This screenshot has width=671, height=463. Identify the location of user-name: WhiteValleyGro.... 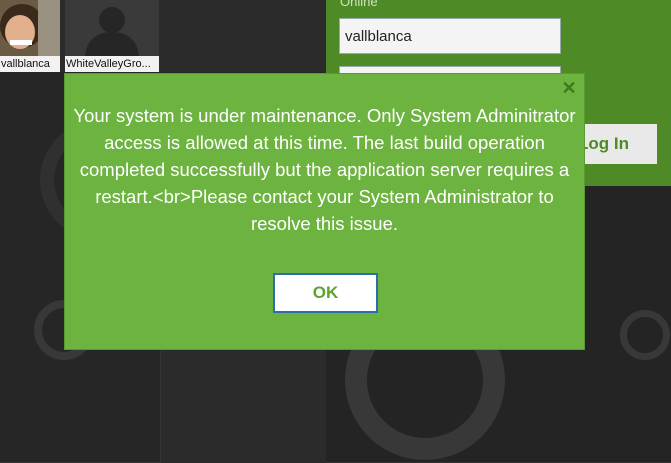
(112, 64).